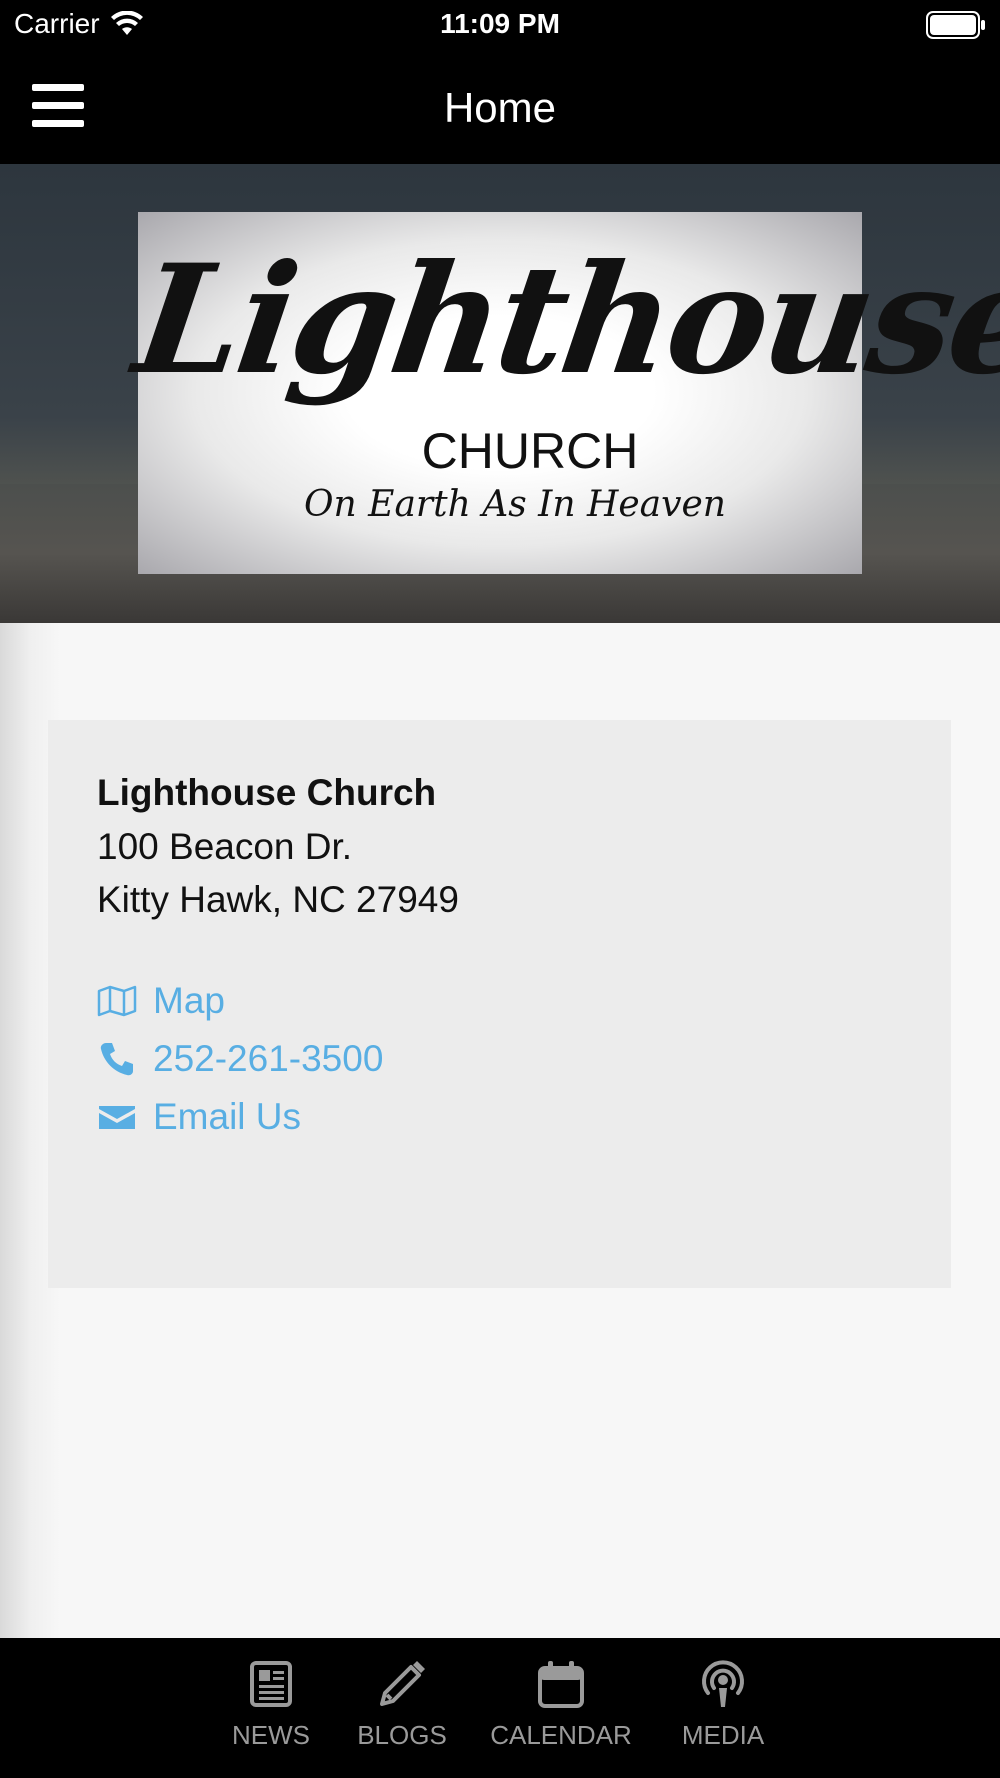 The image size is (1000, 1778). Describe the element at coordinates (723, 1684) in the screenshot. I see `podcast-icon` at that location.